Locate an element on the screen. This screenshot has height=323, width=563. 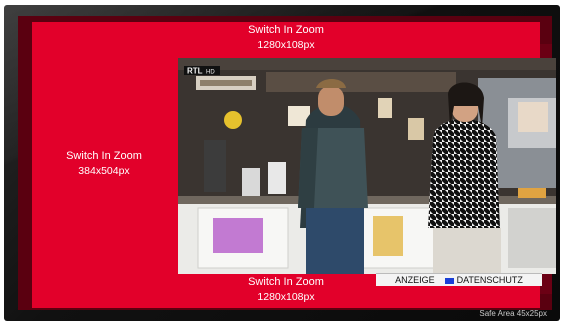
channel-logo-suffix: HD is located at coordinates (210, 73).